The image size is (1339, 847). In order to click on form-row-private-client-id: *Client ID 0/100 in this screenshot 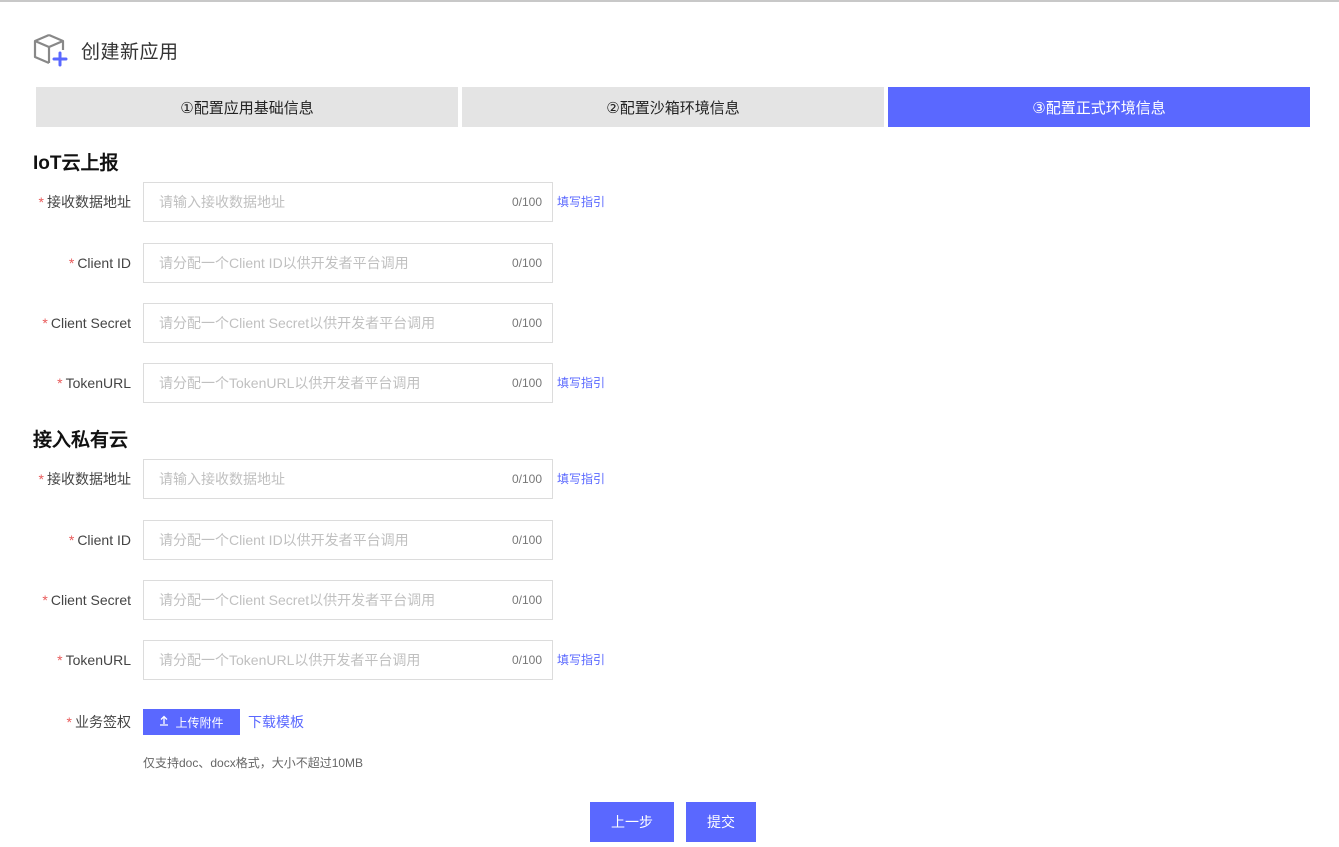, I will do `click(350, 540)`.